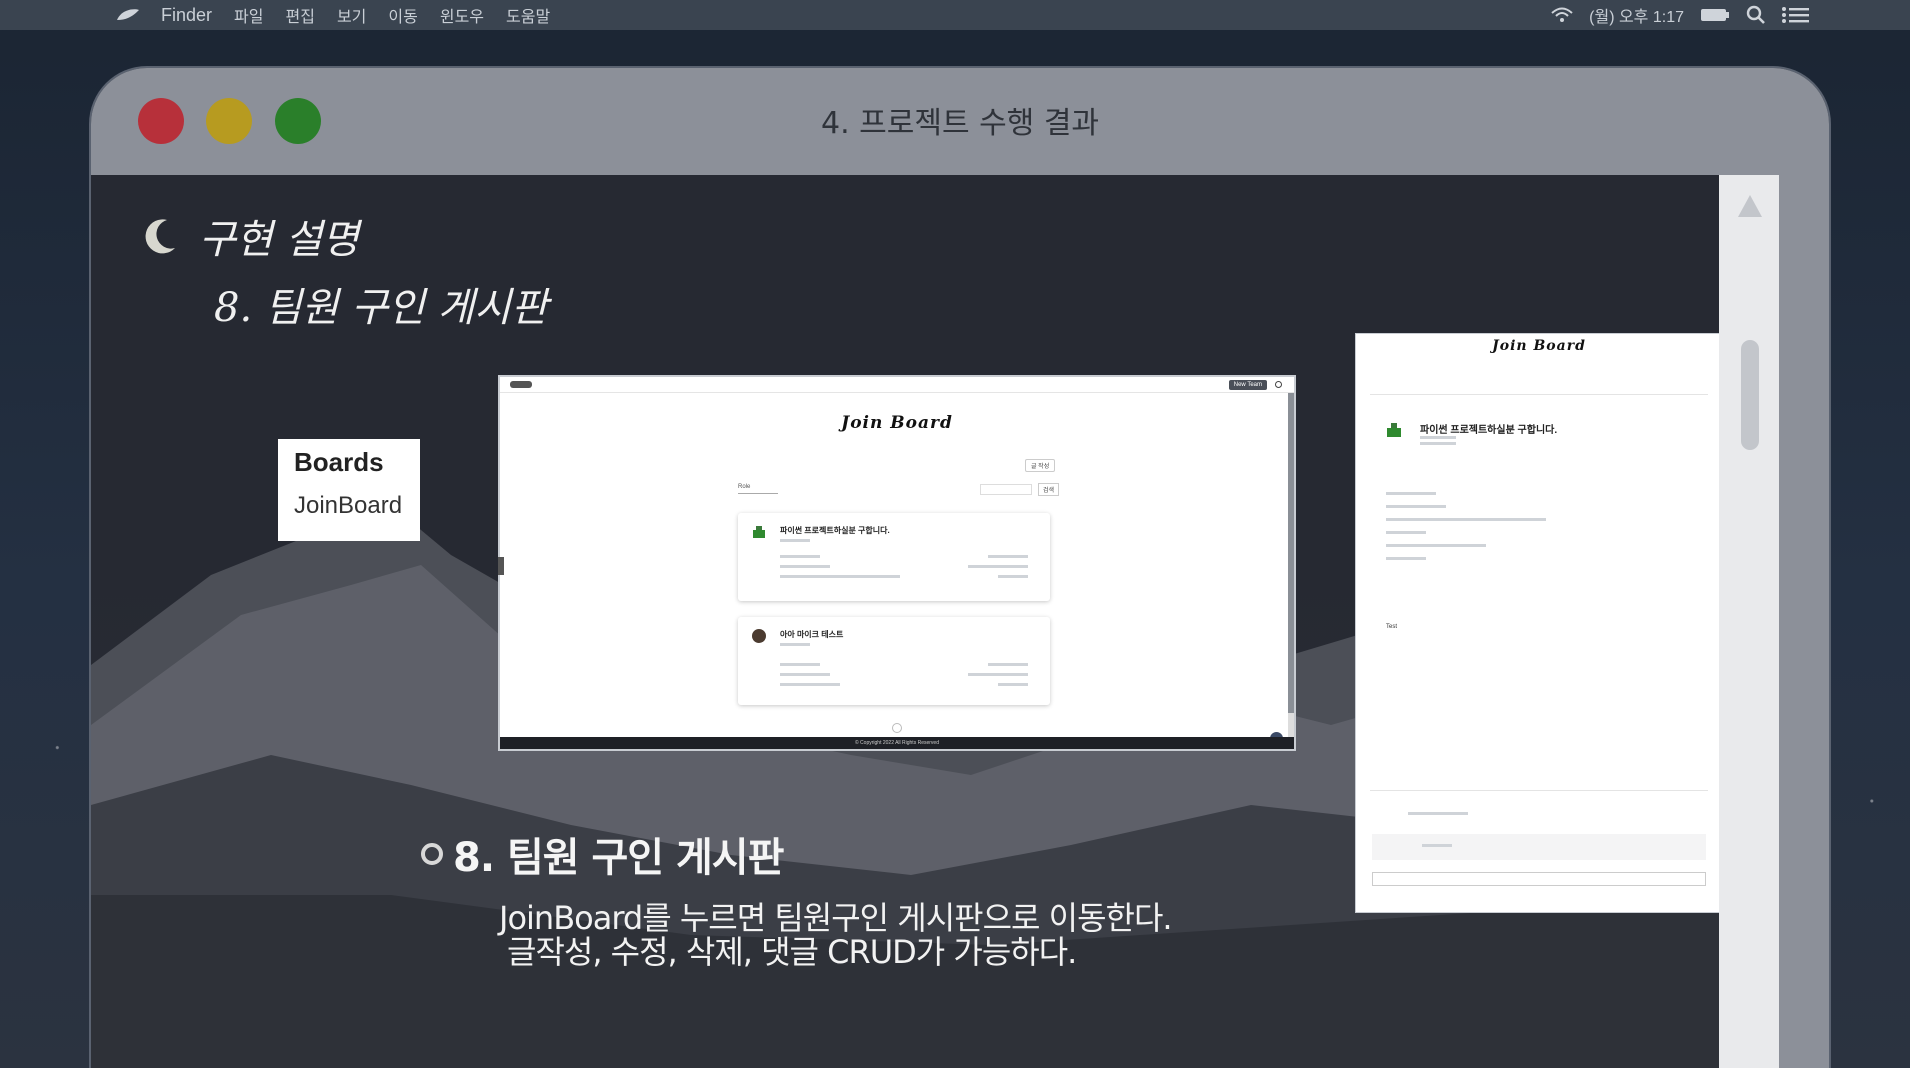 The height and width of the screenshot is (1068, 1910). I want to click on menu-bar: Finder 파일 편집 보기 이동 윈도우 도움말 (월) 오후 1:17, so click(955, 15).